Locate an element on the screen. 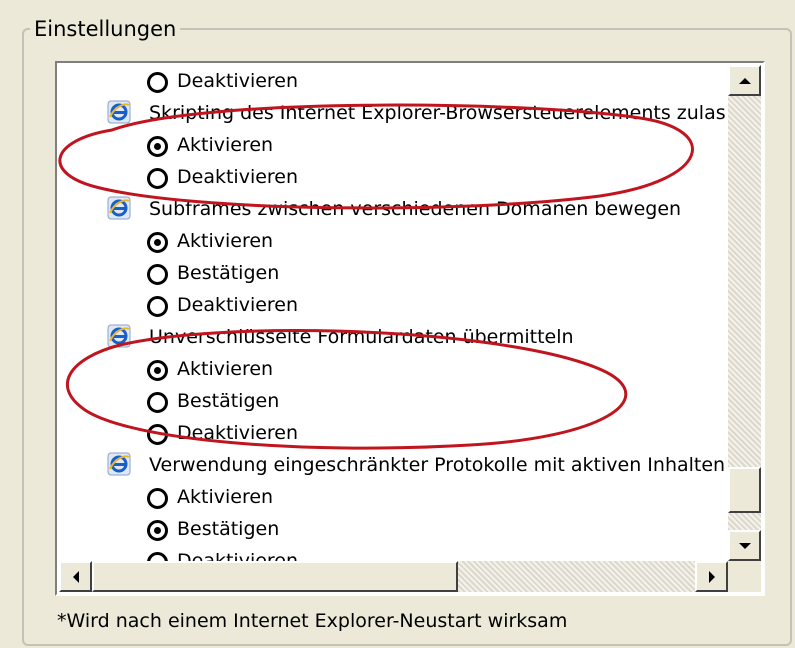 This screenshot has height=648, width=795. horizontal-scroll-thumb is located at coordinates (275, 576).